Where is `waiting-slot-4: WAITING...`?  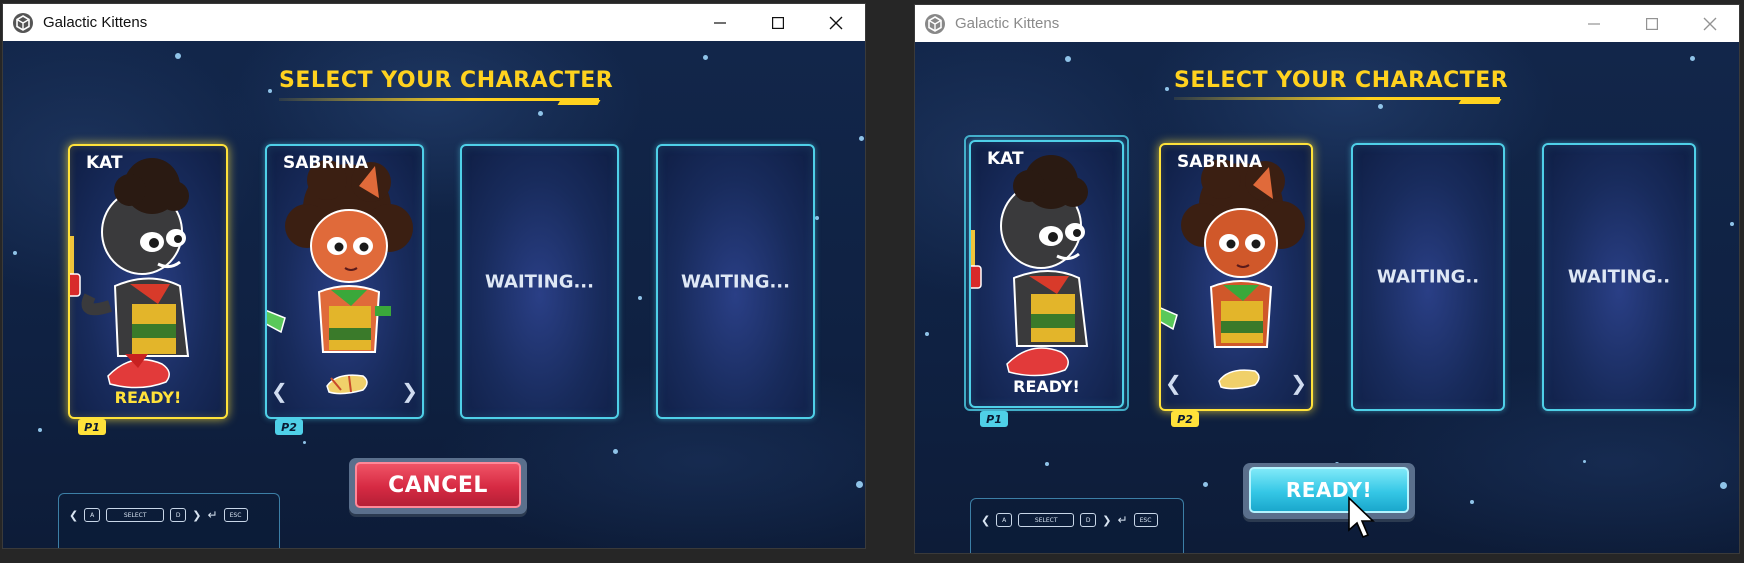 waiting-slot-4: WAITING... is located at coordinates (735, 281).